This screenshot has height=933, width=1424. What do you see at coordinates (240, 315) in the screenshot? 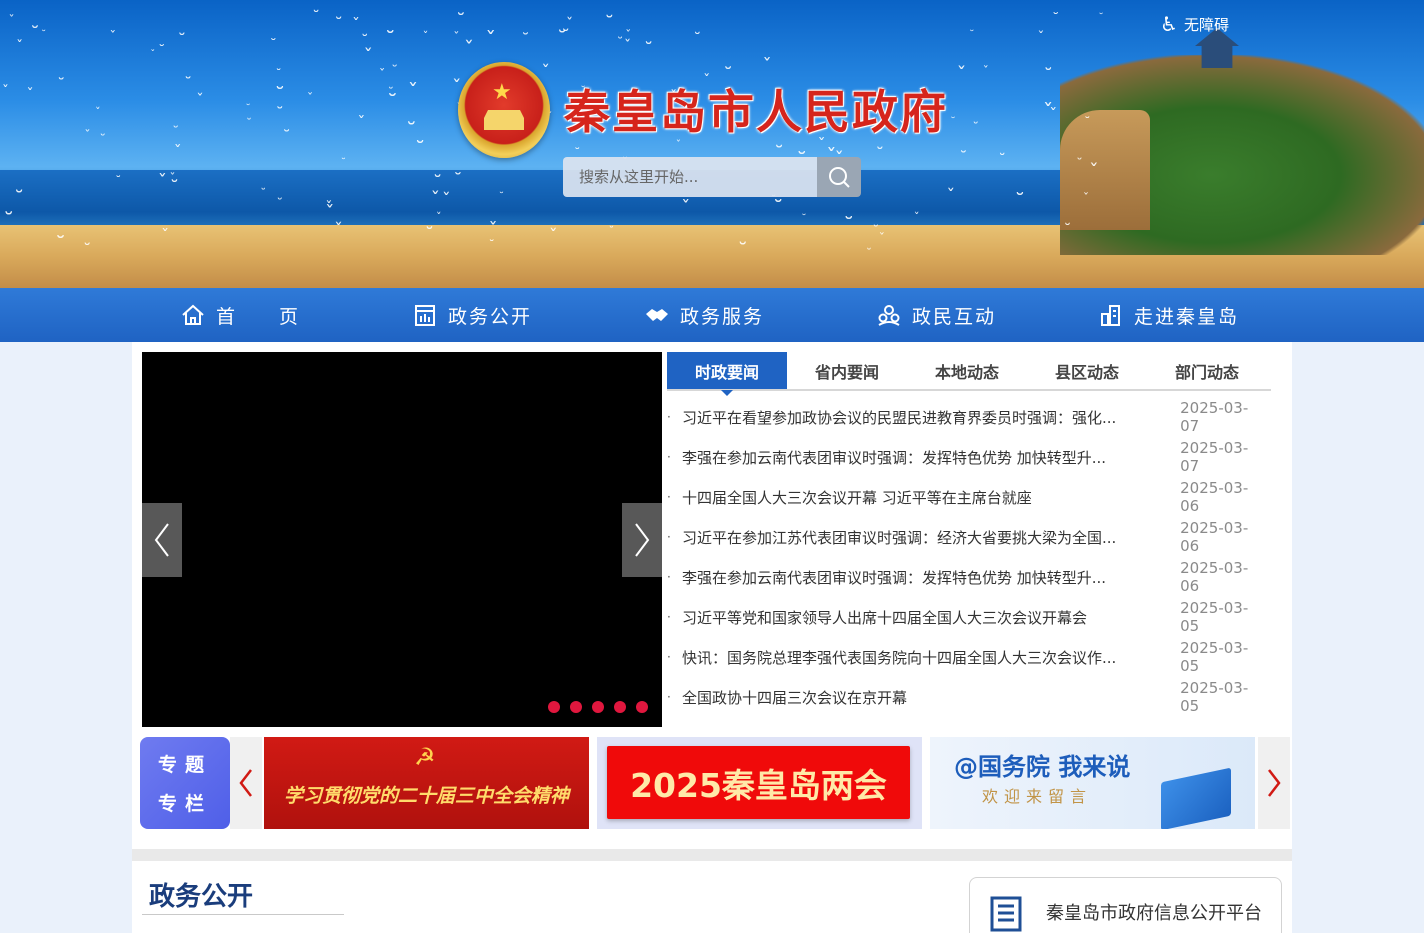
I see `nav-item-home: 首 页` at bounding box center [240, 315].